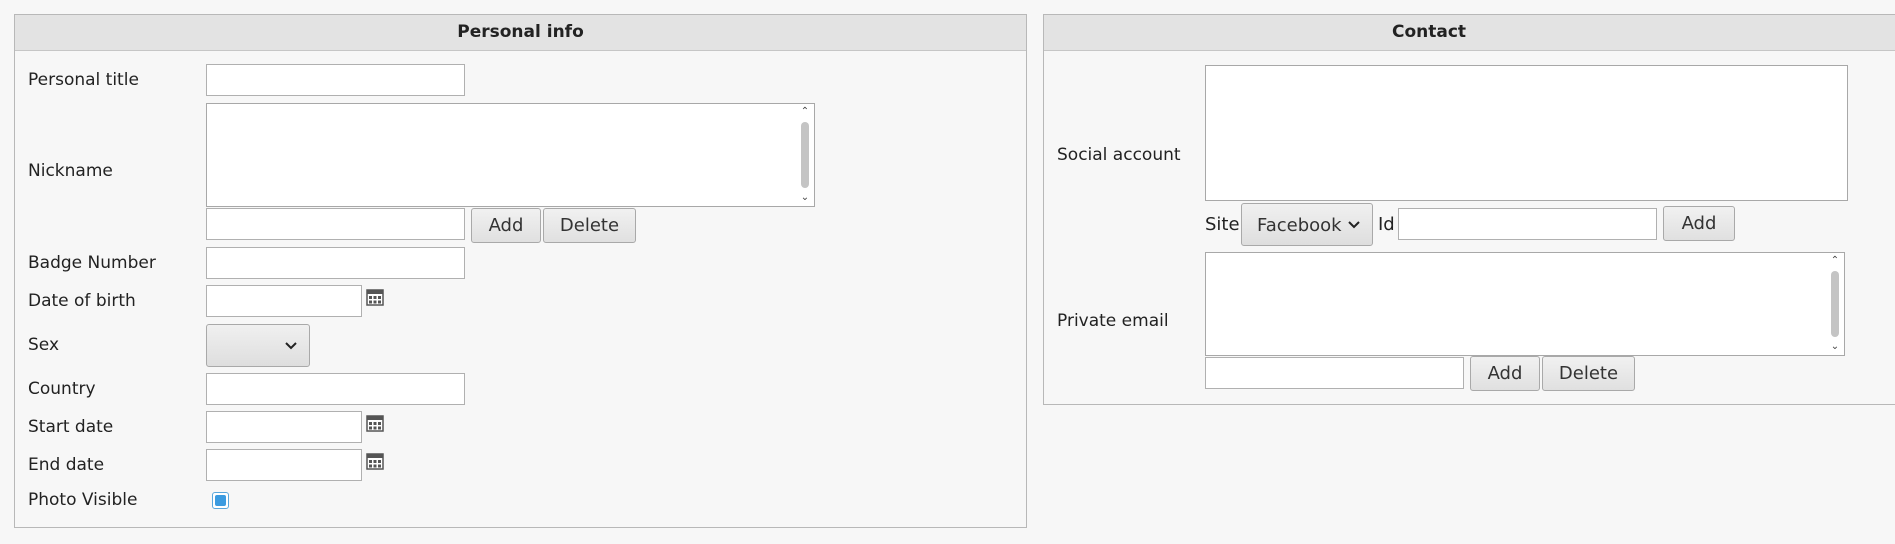 This screenshot has height=544, width=1895. I want to click on private-email-add-button: Add, so click(1505, 373).